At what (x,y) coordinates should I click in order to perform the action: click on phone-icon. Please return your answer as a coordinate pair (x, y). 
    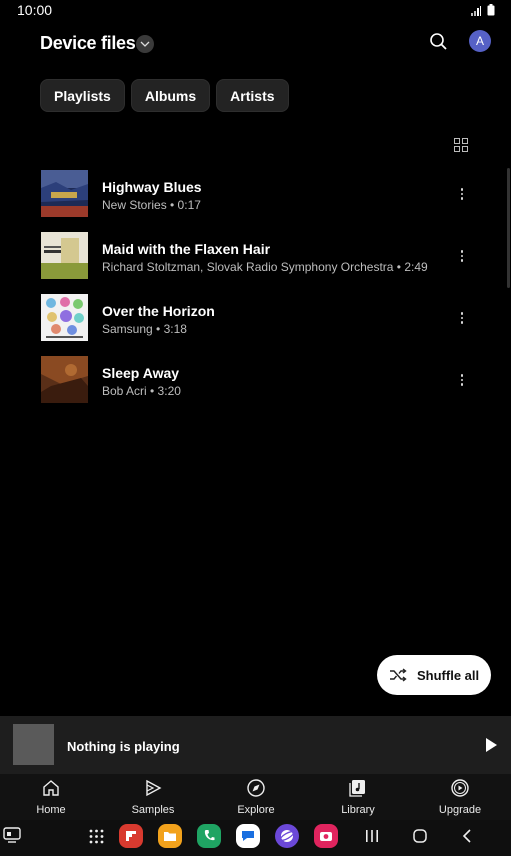
    Looking at the image, I should click on (209, 836).